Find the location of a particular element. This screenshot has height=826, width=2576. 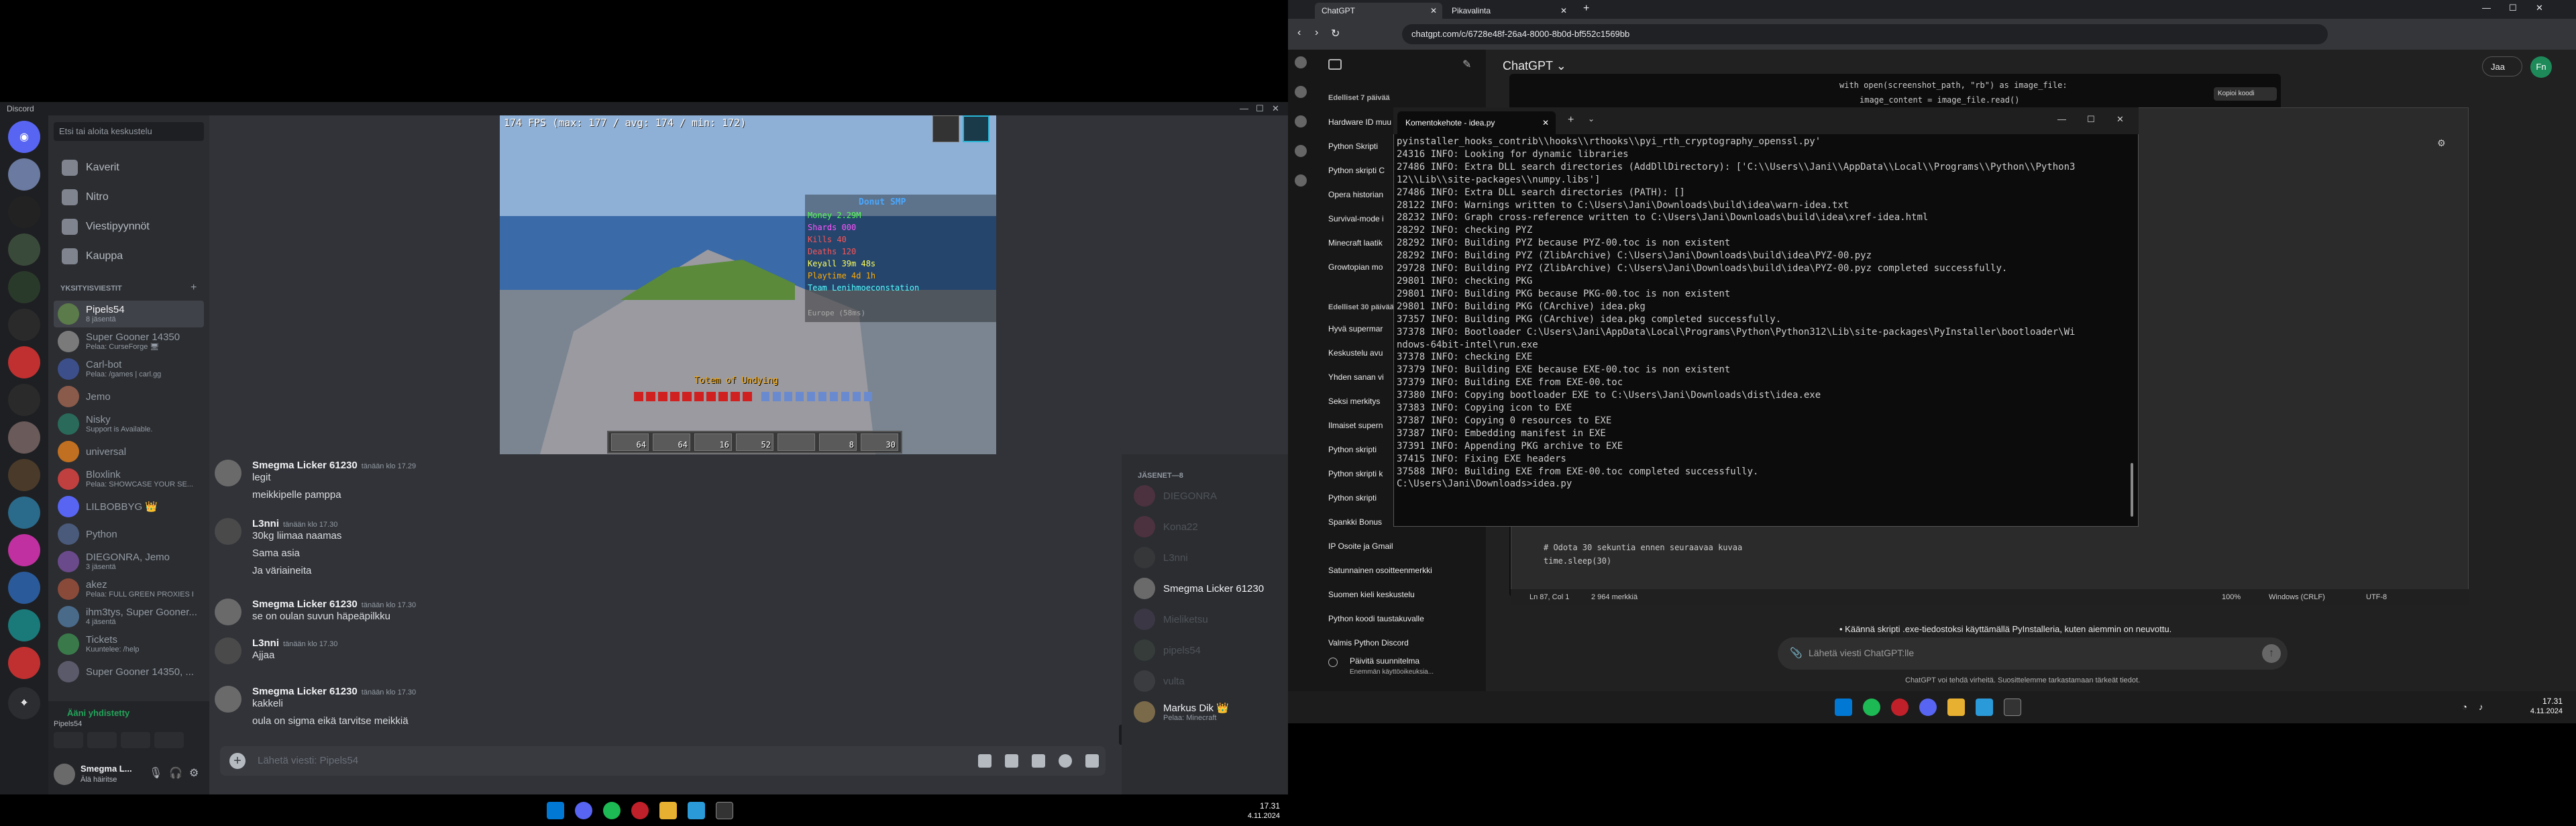

nav-message-requests: Viestipyynnöt is located at coordinates (130, 227).